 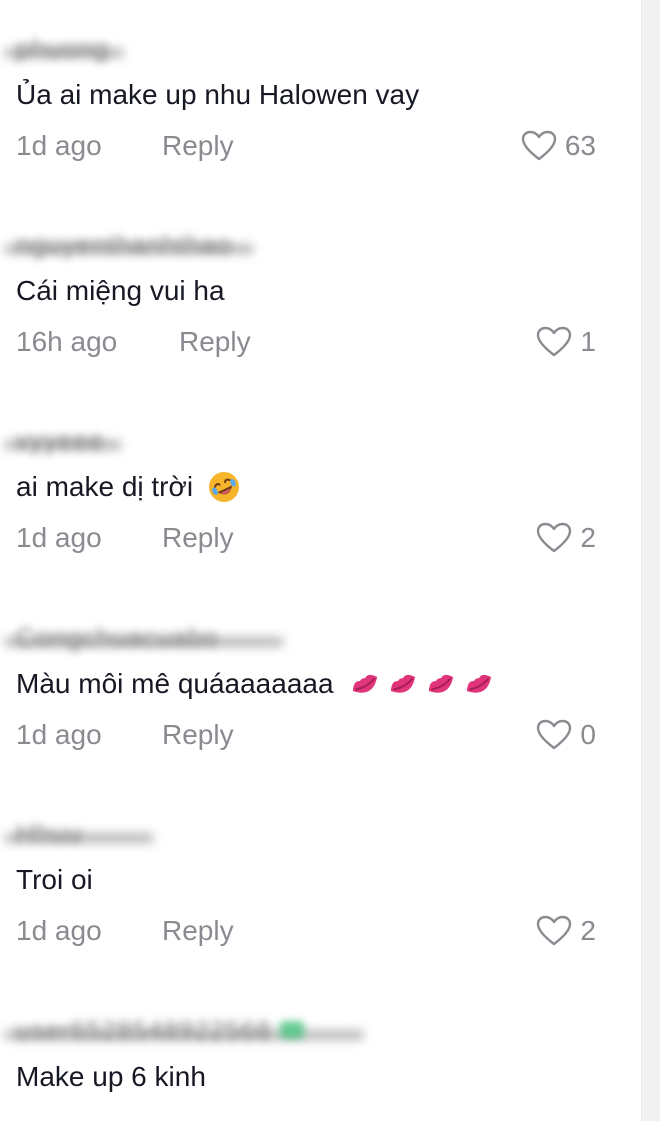 I want to click on comment-meta: 1d ago Reply 0, so click(x=306, y=735).